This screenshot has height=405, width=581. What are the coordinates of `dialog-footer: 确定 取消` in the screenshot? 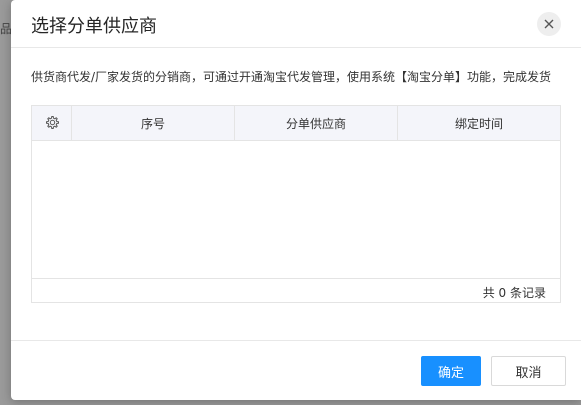 It's located at (296, 370).